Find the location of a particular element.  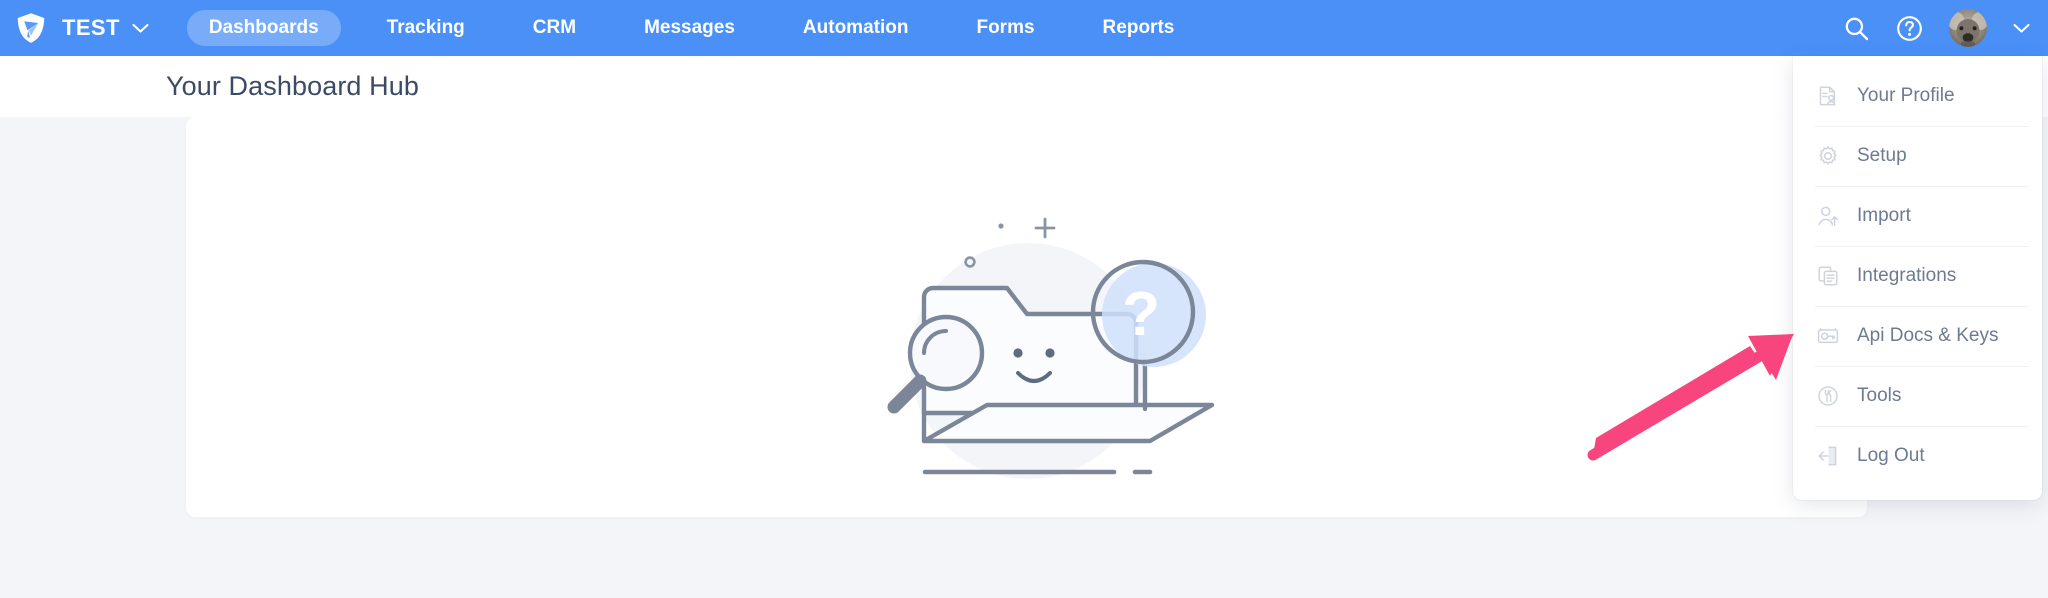

menu-item-your-profile: Your Profile is located at coordinates (1917, 96).